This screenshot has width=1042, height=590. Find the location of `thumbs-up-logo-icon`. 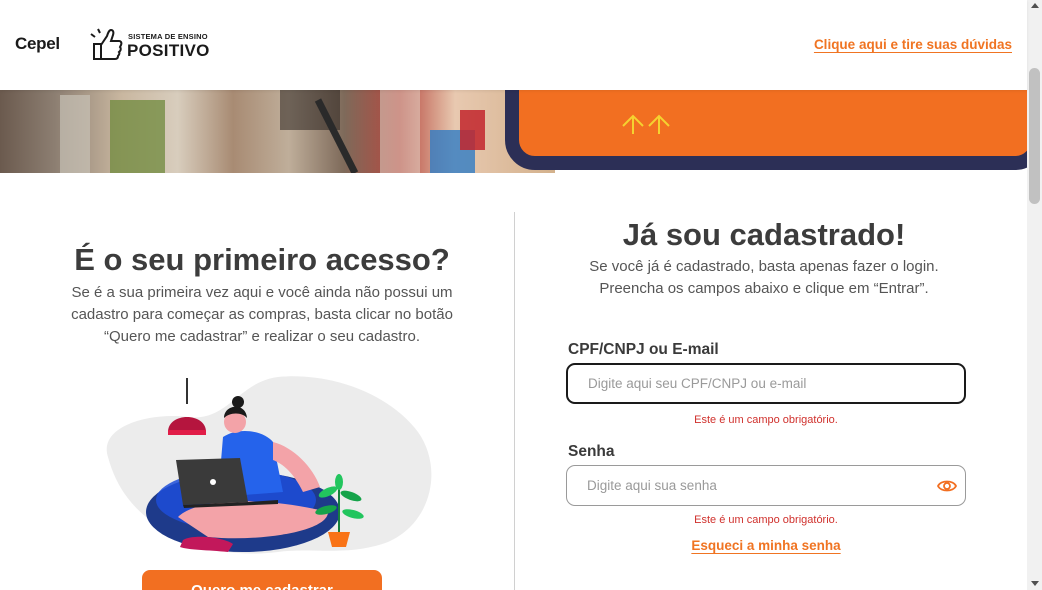

thumbs-up-logo-icon is located at coordinates (106, 44).